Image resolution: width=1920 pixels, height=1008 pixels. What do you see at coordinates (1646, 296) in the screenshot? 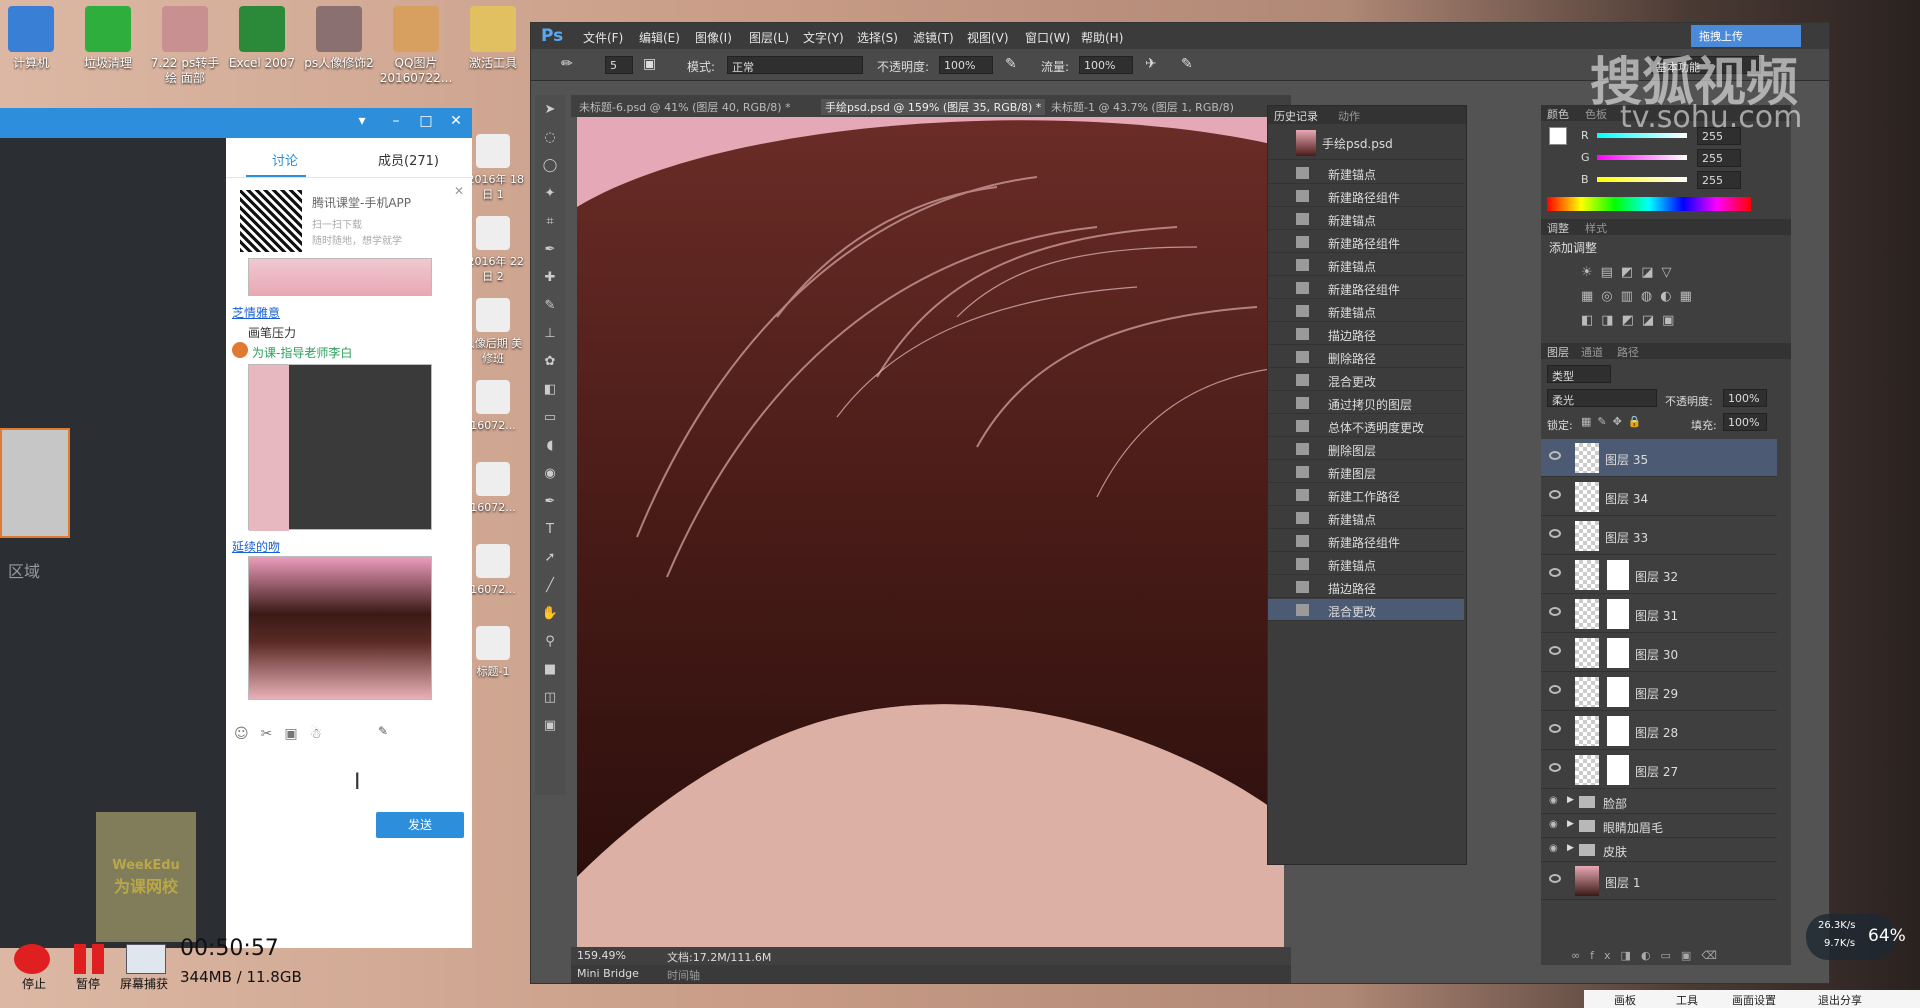
I see `adjustment-icons: ☀▤◩◪▽ ▦◎▥◍◐▦ ◧◨◩◪▣` at bounding box center [1646, 296].